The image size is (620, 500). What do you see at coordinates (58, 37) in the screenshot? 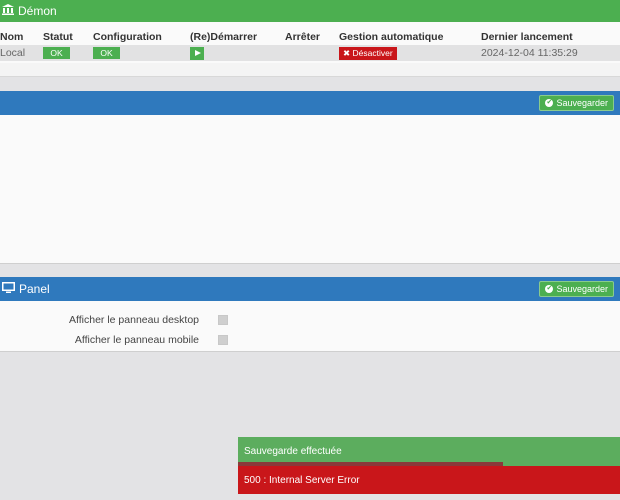
I see `col-statut: Statut` at bounding box center [58, 37].